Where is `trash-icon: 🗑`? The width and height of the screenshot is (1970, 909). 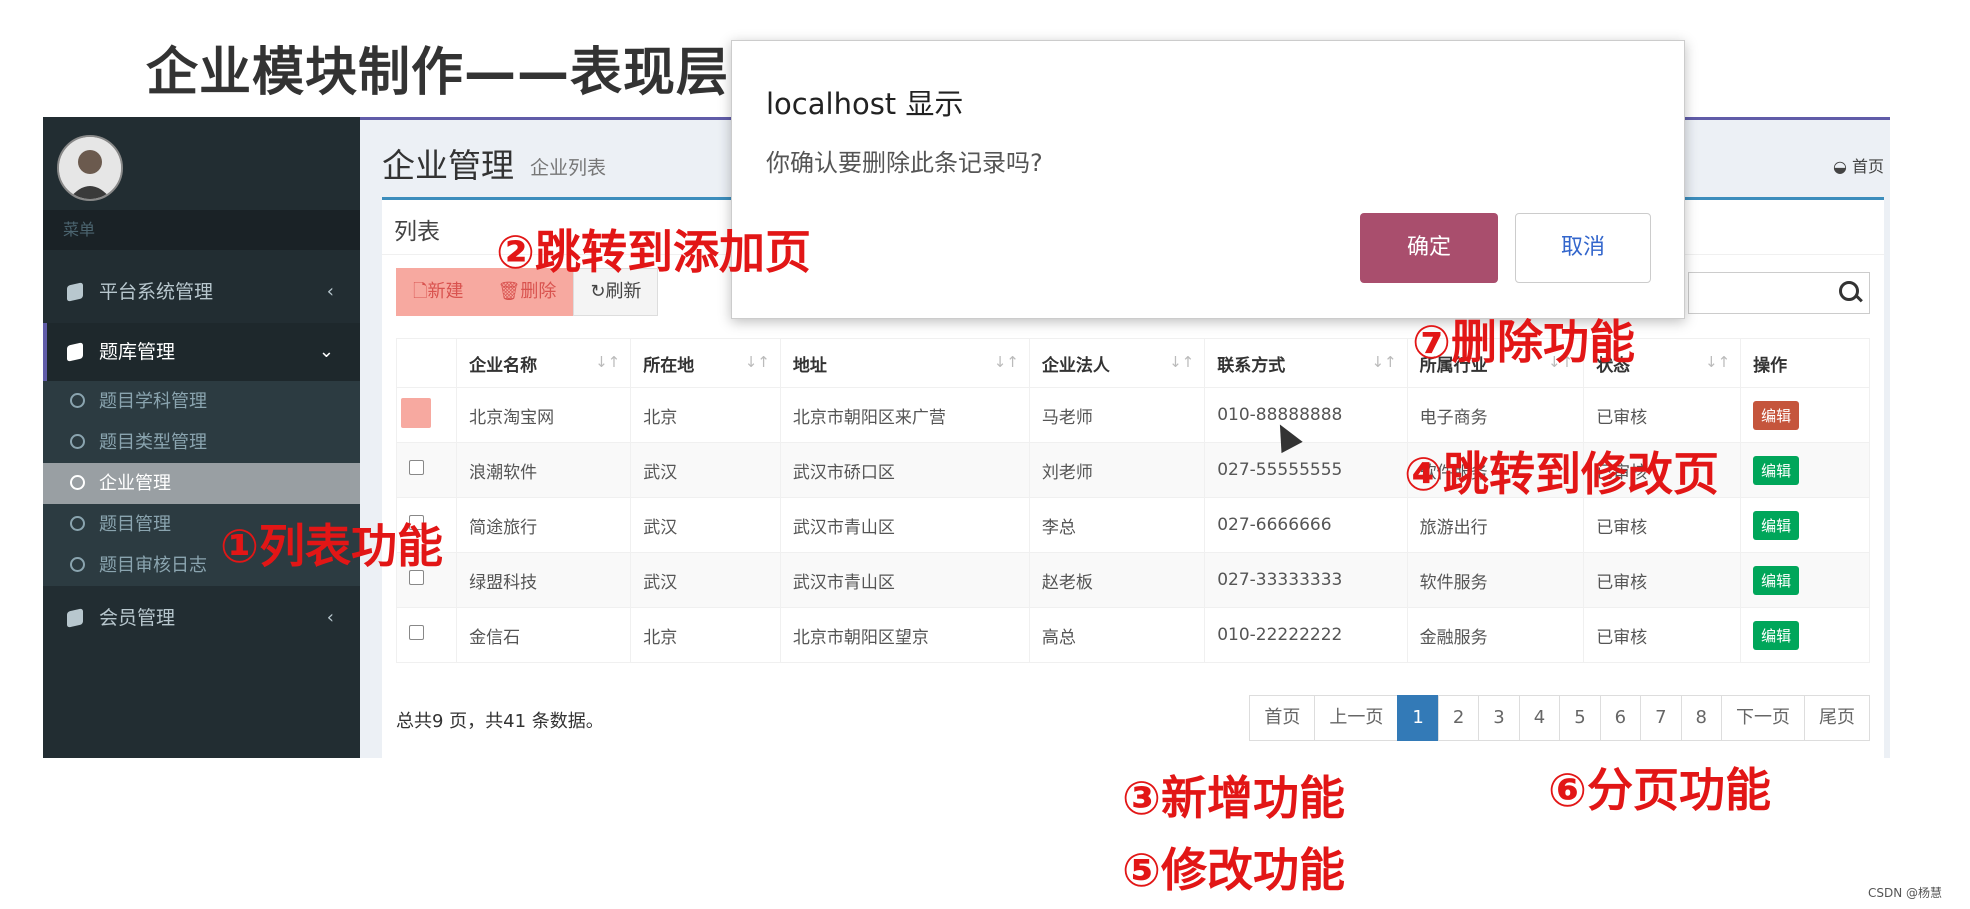
trash-icon: 🗑 is located at coordinates (509, 291).